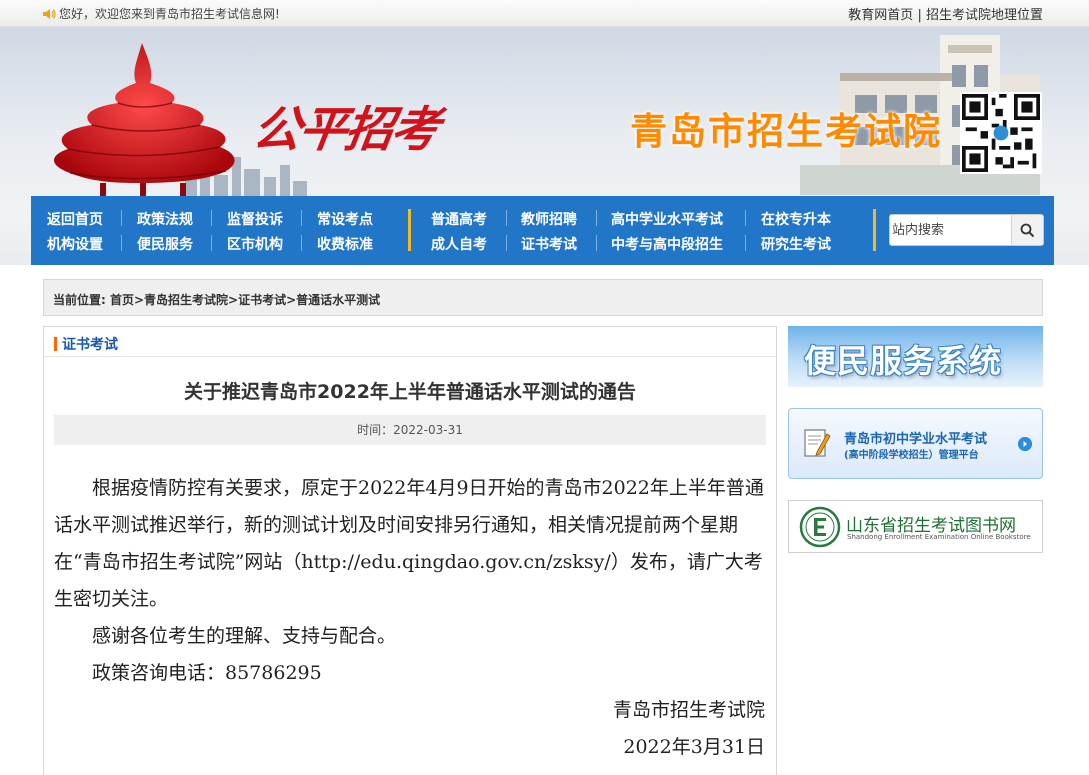 This screenshot has height=775, width=1089. I want to click on breadcrumb: 当前位置: 首页>青岛招生考试院>证书考试>普通话水平测试, so click(543, 297).